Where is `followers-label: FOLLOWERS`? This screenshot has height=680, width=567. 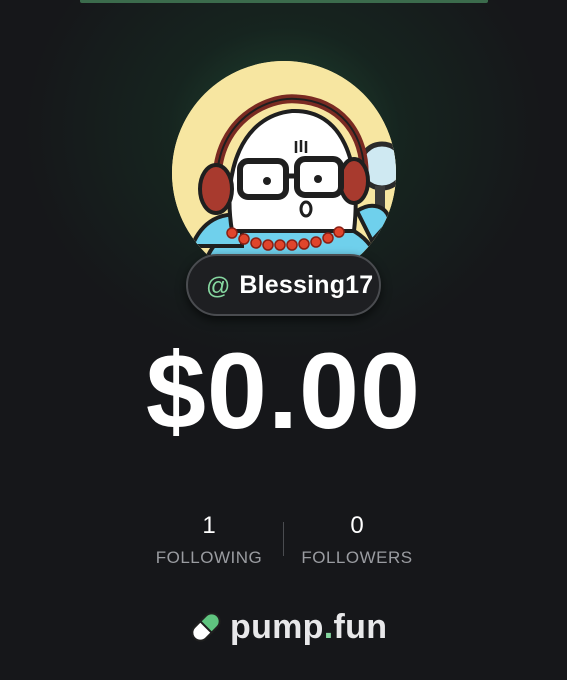
followers-label: FOLLOWERS is located at coordinates (357, 557).